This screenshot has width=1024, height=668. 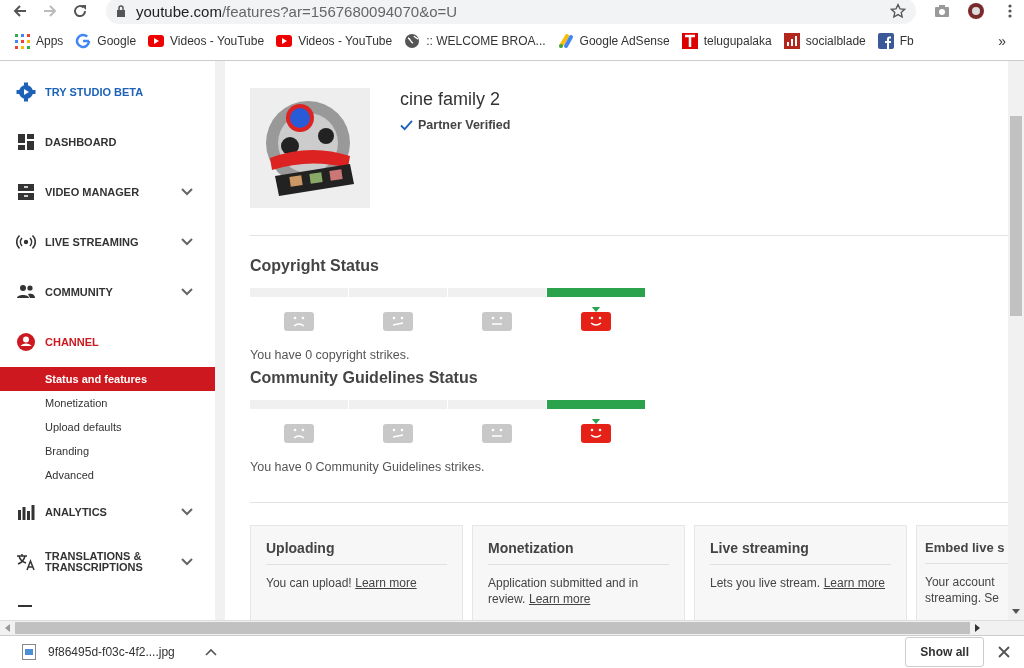 I want to click on profile-avatar-icon, so click(x=976, y=11).